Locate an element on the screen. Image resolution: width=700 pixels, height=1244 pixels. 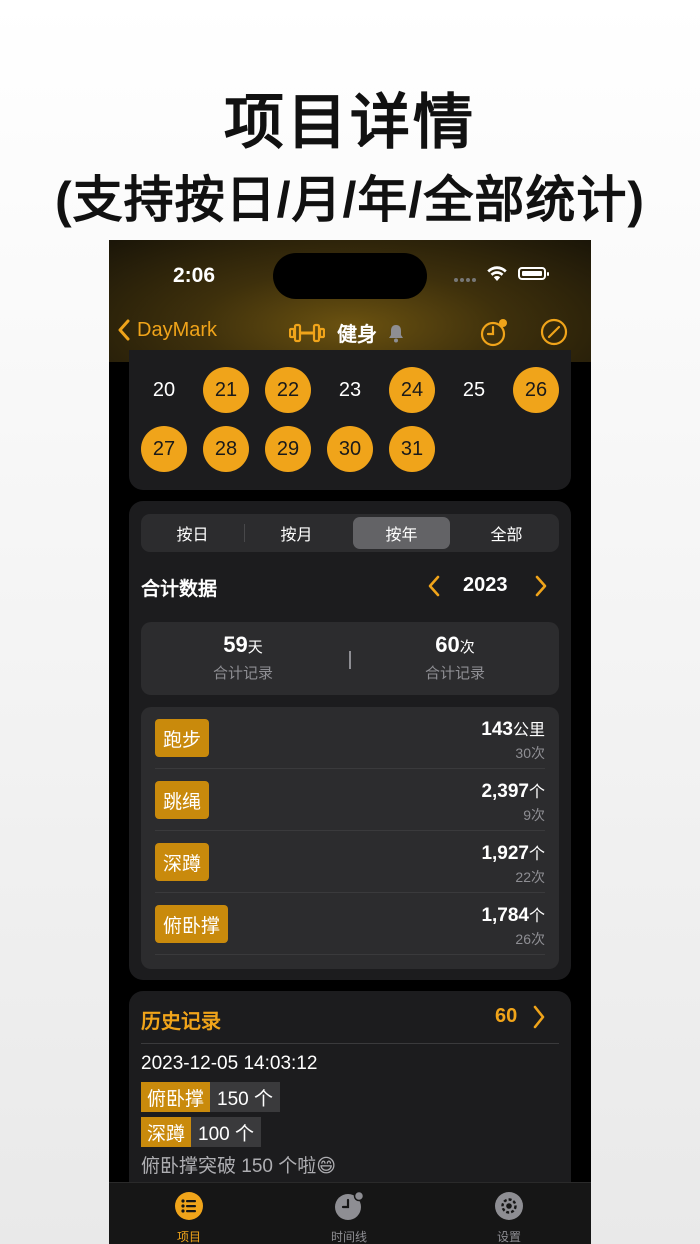
tab-bar: 项目 时间线 设置 is located at coordinates (350, 1213).